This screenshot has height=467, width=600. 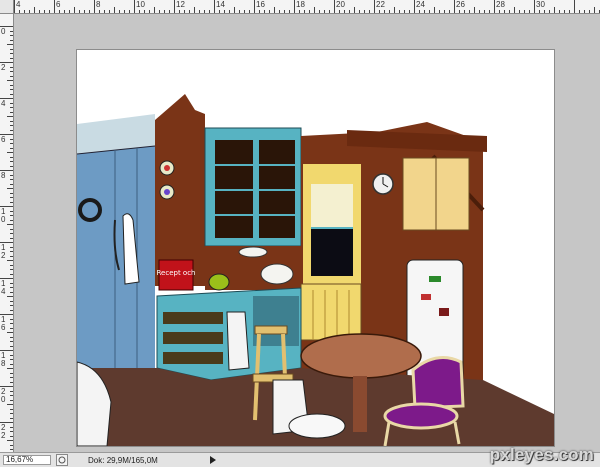 What do you see at coordinates (380, 4) in the screenshot?
I see `ruler-label: 22` at bounding box center [380, 4].